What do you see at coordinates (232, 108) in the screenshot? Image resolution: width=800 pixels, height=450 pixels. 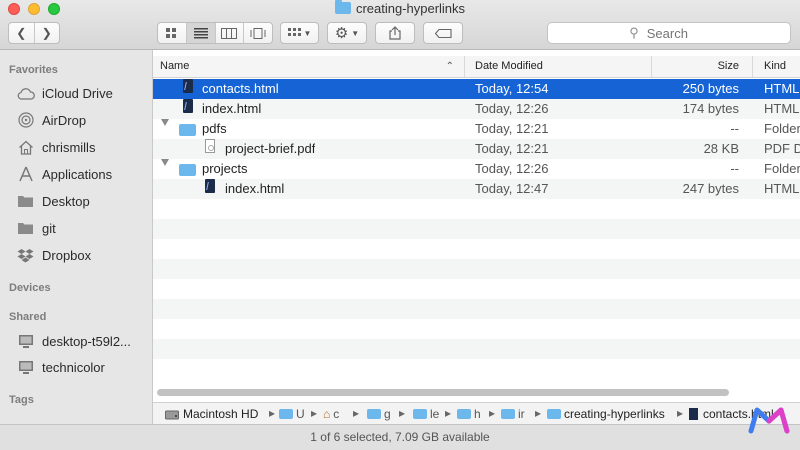 I see `file-name: index.html` at bounding box center [232, 108].